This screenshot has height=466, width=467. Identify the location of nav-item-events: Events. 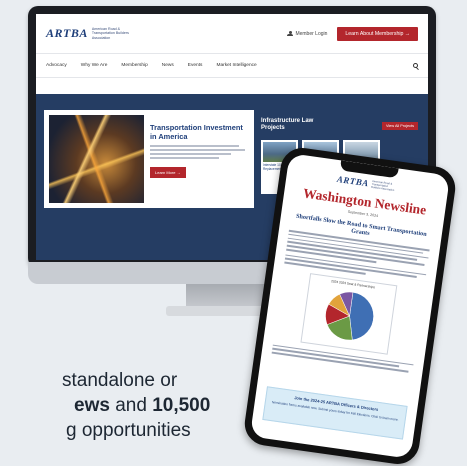
(195, 65).